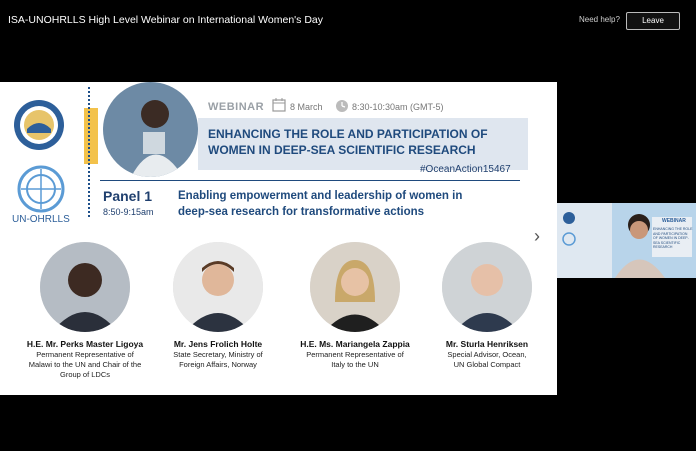  What do you see at coordinates (310, 180) in the screenshot?
I see `separator-line` at bounding box center [310, 180].